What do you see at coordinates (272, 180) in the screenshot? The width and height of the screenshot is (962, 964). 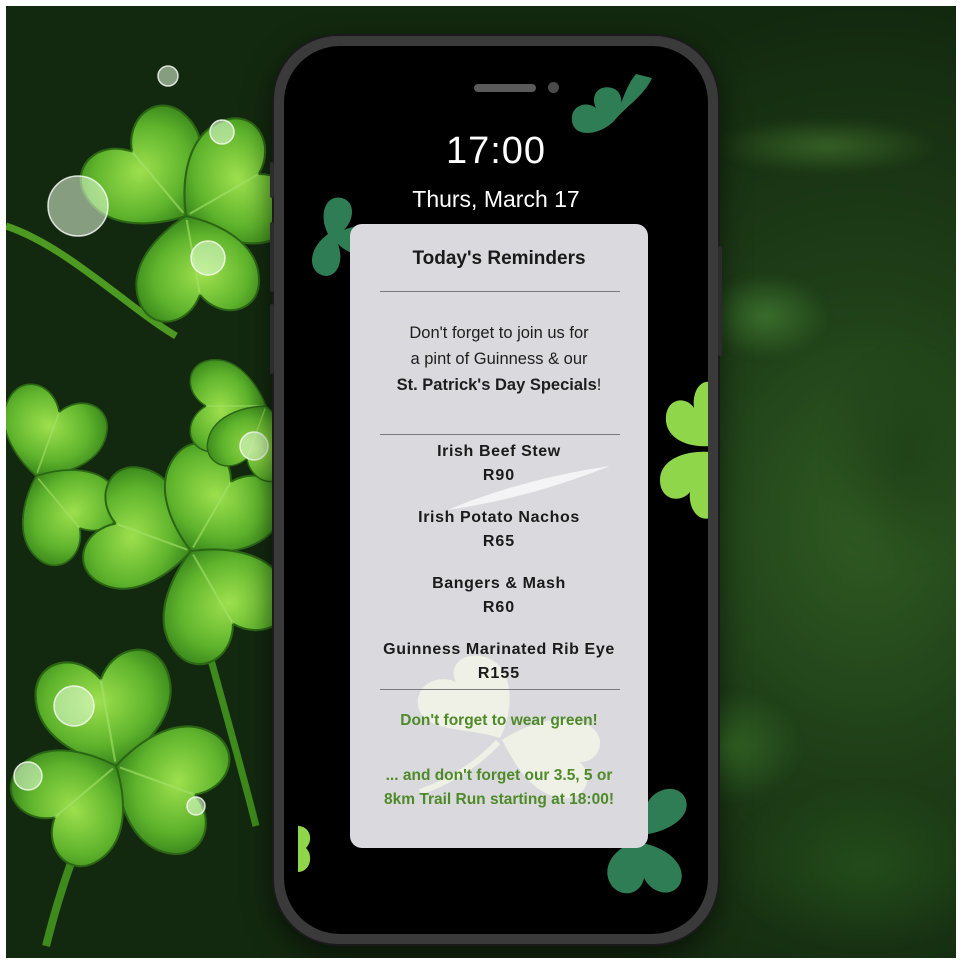 I see `mute-switch` at bounding box center [272, 180].